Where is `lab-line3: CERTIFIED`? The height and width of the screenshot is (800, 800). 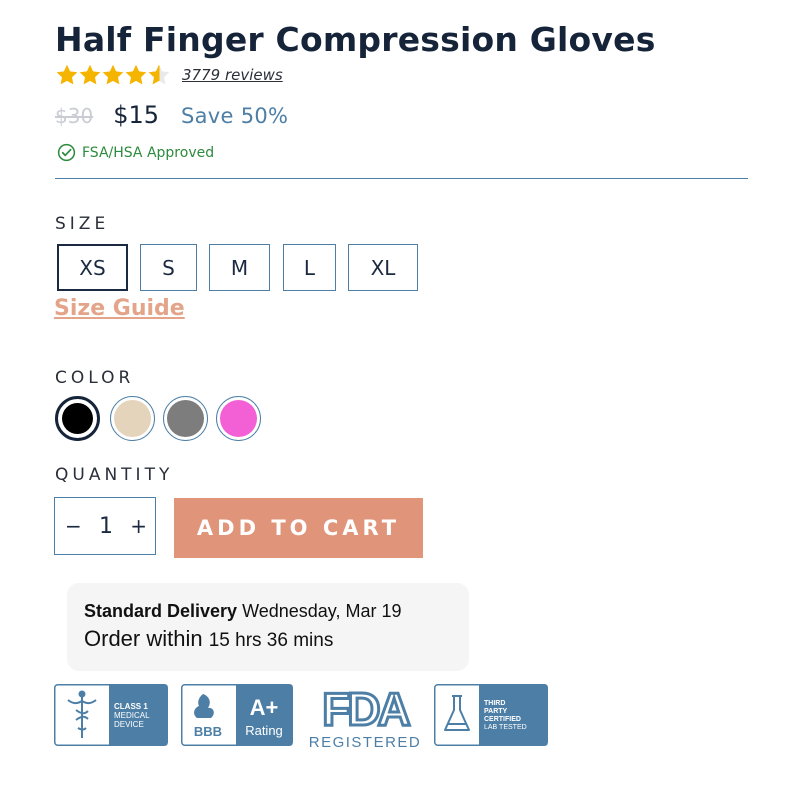 lab-line3: CERTIFIED is located at coordinates (502, 719).